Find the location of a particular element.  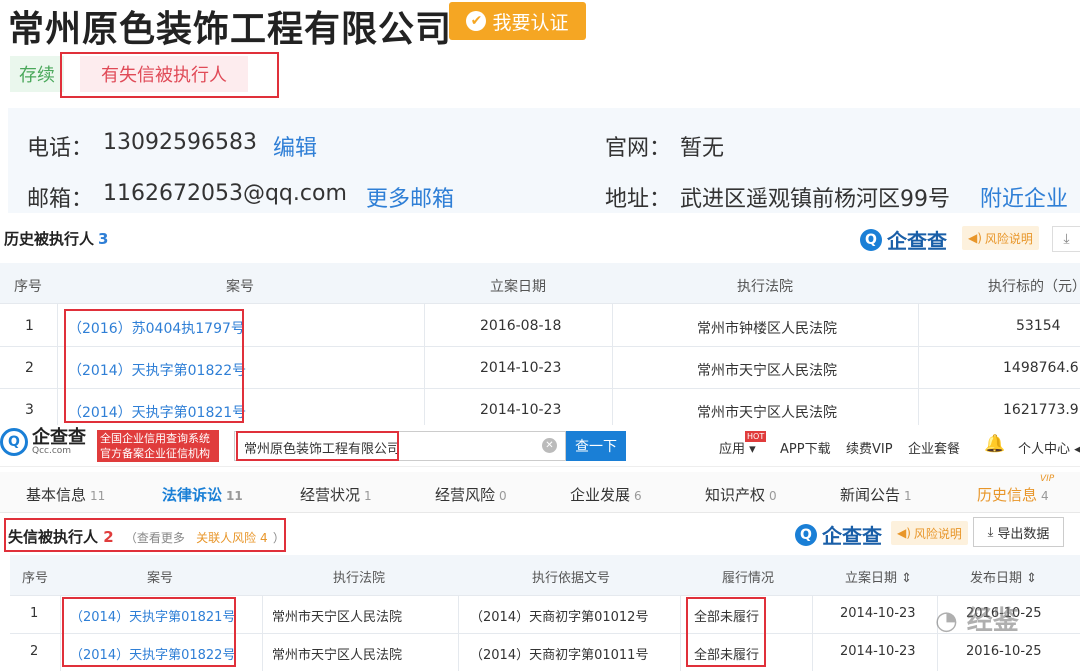

highlight-box-case-numbers is located at coordinates (154, 366).